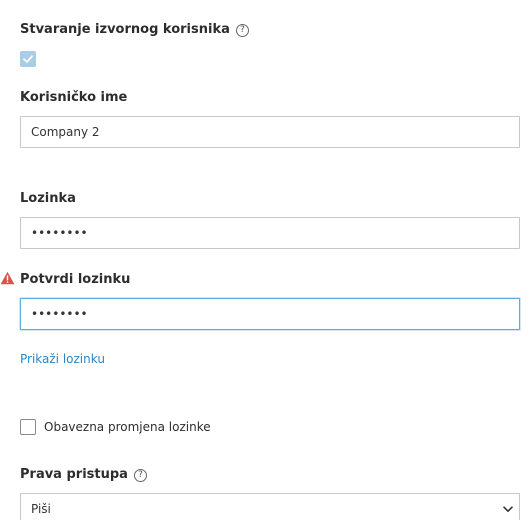 This screenshot has height=520, width=530. I want to click on chevron-down-icon, so click(508, 509).